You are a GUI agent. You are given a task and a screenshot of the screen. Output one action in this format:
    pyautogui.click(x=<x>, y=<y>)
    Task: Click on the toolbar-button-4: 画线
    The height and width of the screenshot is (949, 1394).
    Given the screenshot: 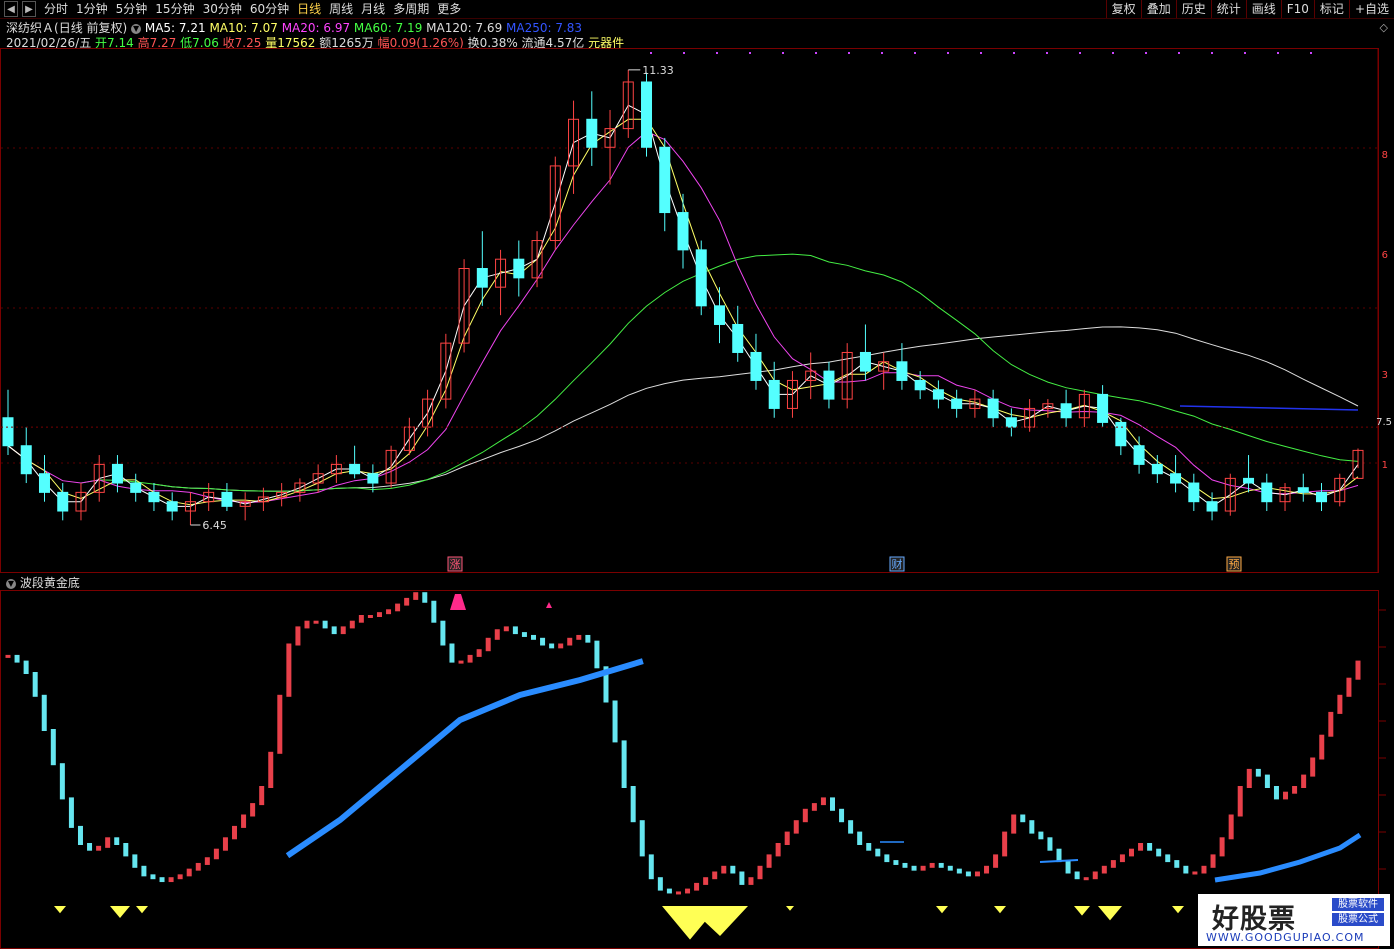 What is the action you would take?
    pyautogui.click(x=1263, y=9)
    